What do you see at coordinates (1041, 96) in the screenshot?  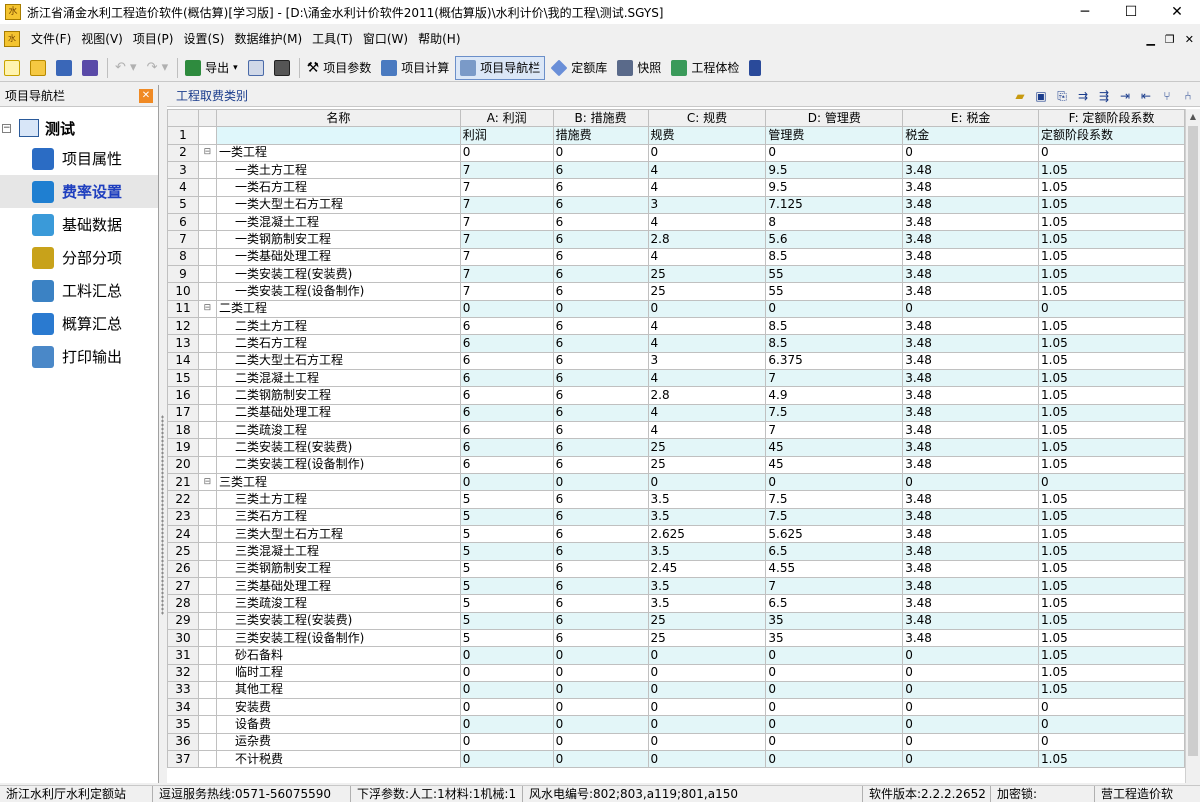 I see `save-template-icon: ▣` at bounding box center [1041, 96].